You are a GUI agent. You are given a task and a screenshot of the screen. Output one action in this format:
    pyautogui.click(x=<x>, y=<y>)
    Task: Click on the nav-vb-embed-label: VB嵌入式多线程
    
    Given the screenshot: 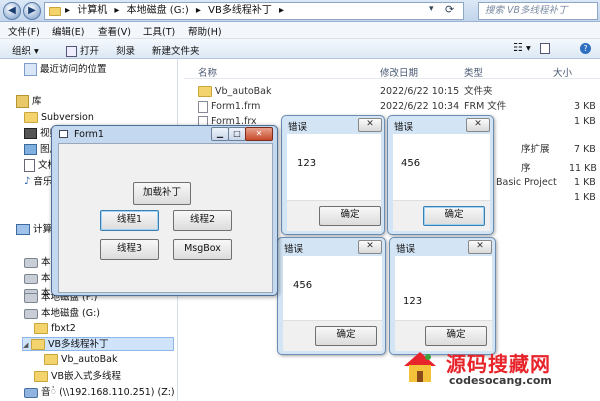 What is the action you would take?
    pyautogui.click(x=86, y=376)
    